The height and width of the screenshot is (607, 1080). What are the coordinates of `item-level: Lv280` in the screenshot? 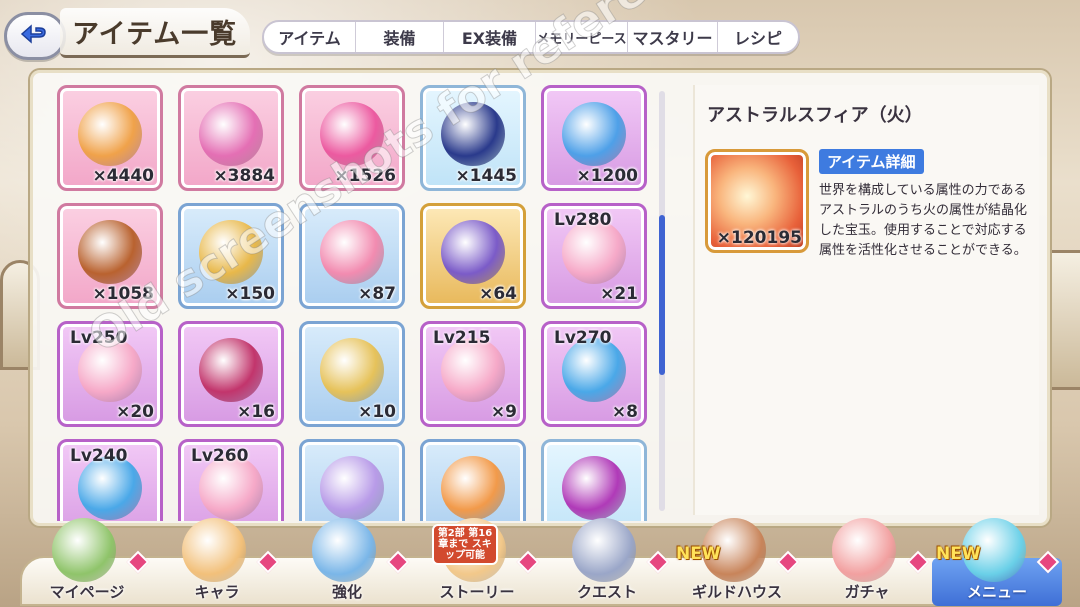 It's located at (583, 220).